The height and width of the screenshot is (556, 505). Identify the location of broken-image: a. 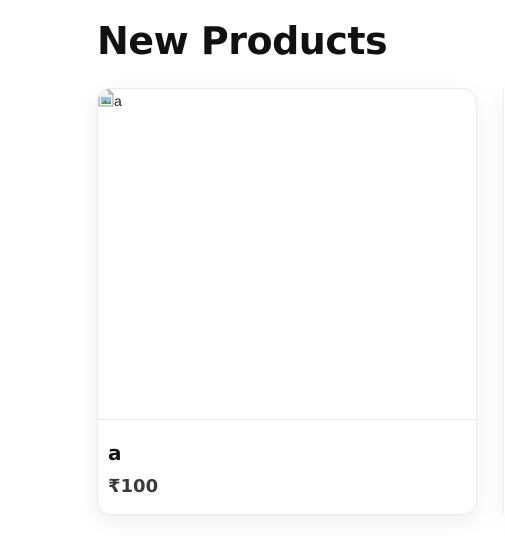
(110, 99).